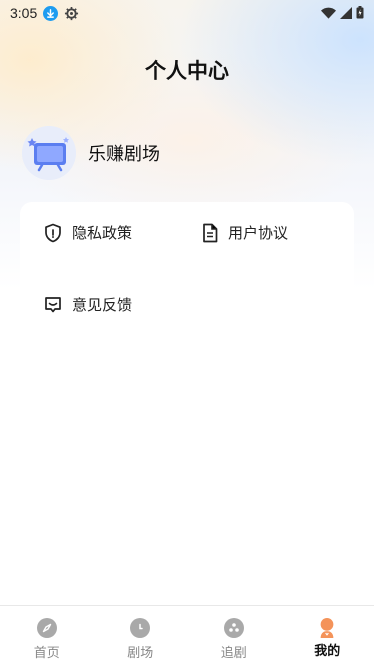 Image resolution: width=374 pixels, height=665 pixels. Describe the element at coordinates (46, 628) in the screenshot. I see `compass-icon` at that location.